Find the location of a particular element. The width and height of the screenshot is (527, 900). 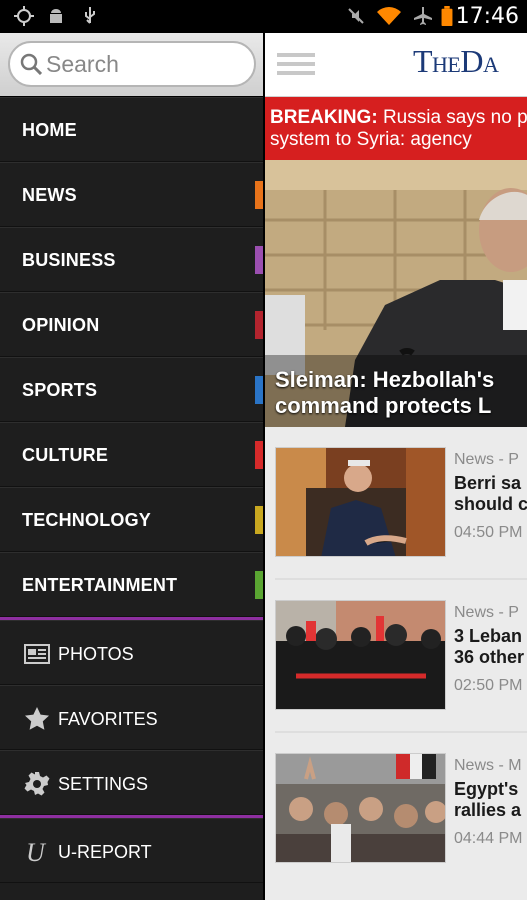

clock: 17:46 is located at coordinates (487, 16).